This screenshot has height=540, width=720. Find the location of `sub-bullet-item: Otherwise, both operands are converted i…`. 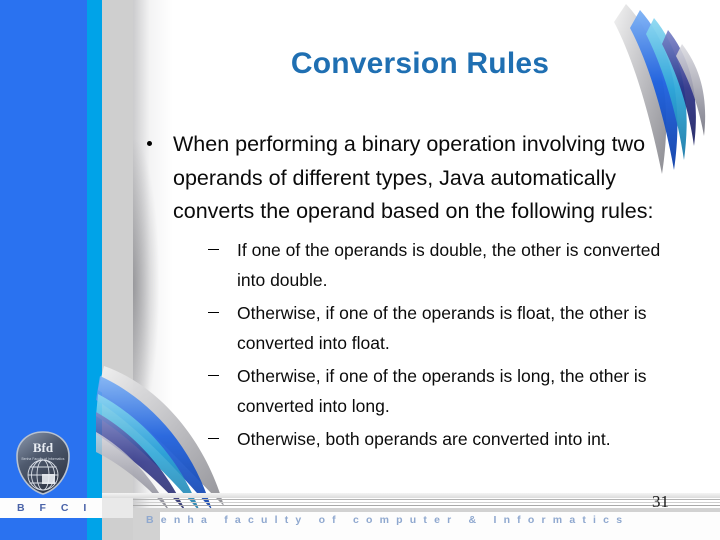

sub-bullet-item: Otherwise, both operands are converted i… is located at coordinates (439, 439).